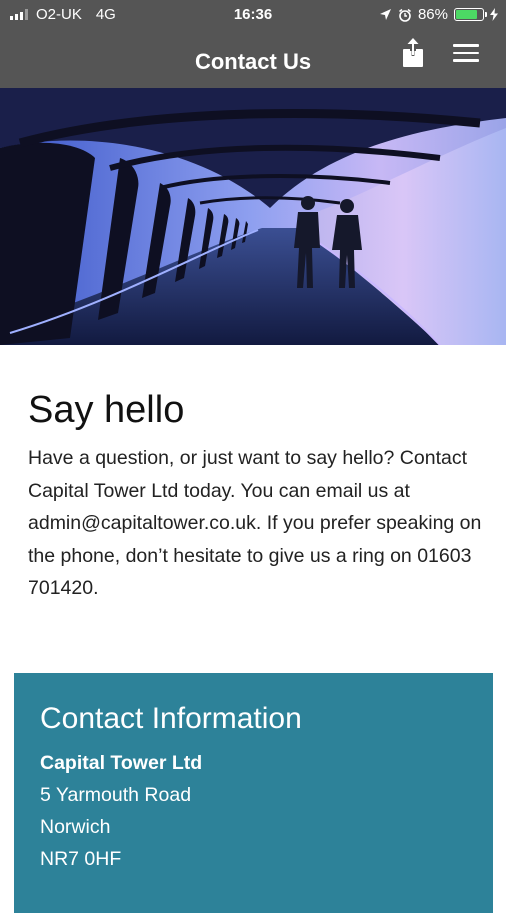 This screenshot has width=506, height=913. I want to click on status-right: 86%, so click(438, 14).